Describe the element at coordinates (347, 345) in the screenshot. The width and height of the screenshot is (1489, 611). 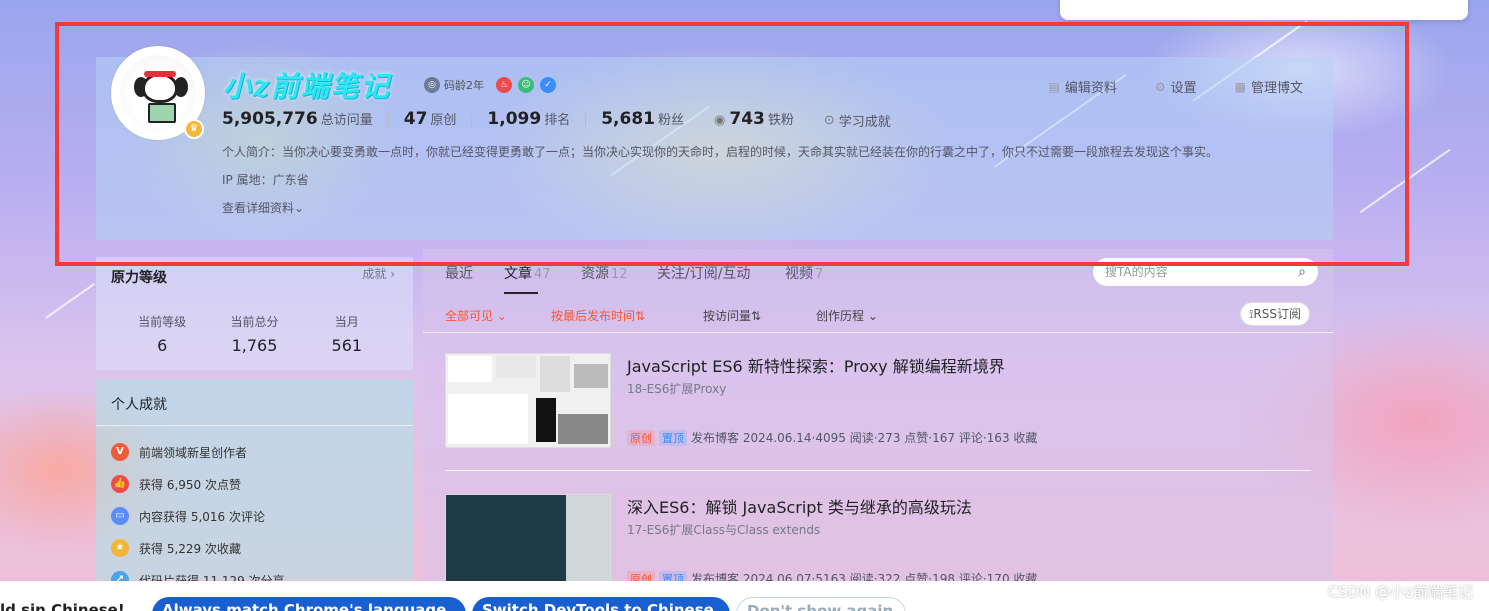
I see `month-score-value: 561` at that location.